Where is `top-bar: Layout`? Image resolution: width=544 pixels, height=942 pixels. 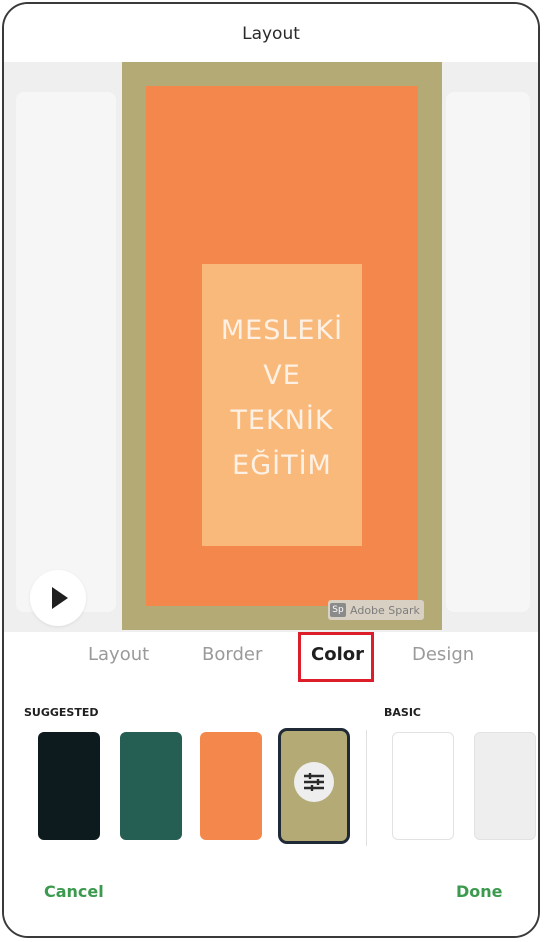 top-bar: Layout is located at coordinates (271, 33).